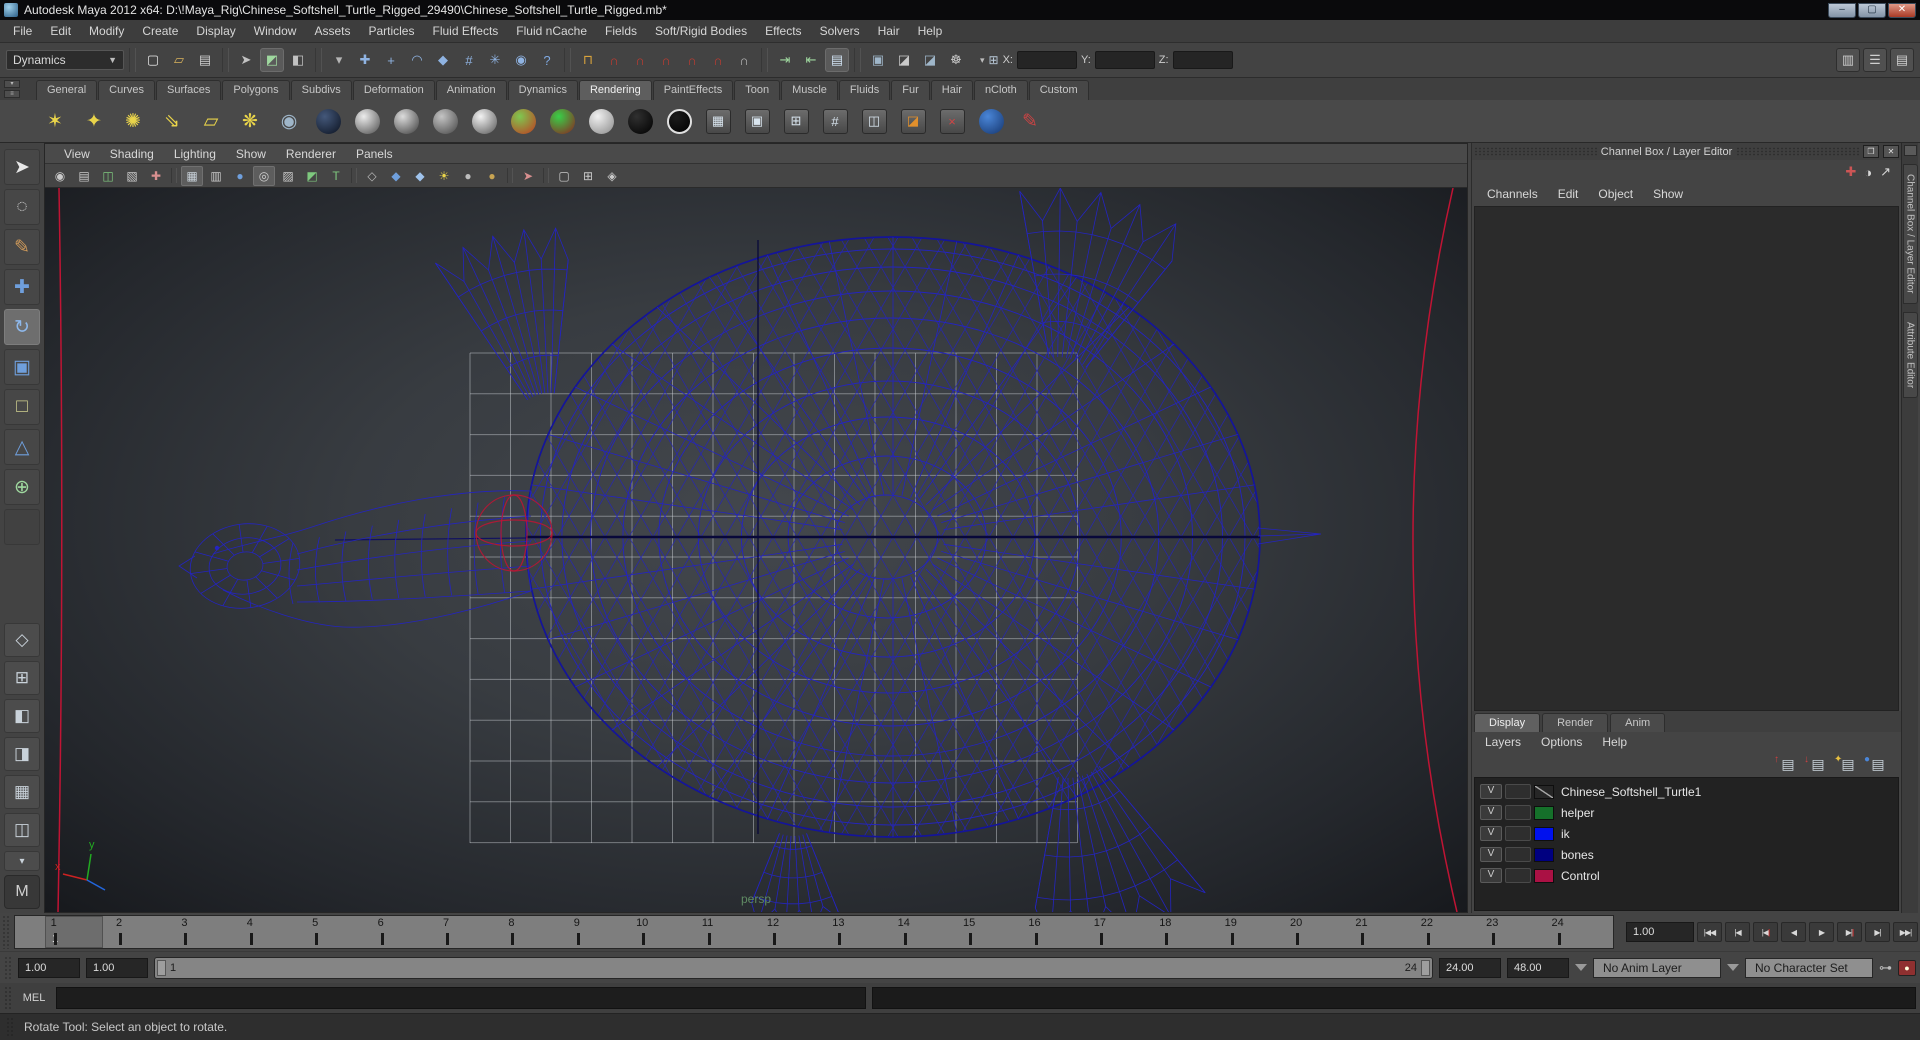 The image size is (1920, 1040). What do you see at coordinates (22, 167) in the screenshot?
I see `select-tool: ➤` at bounding box center [22, 167].